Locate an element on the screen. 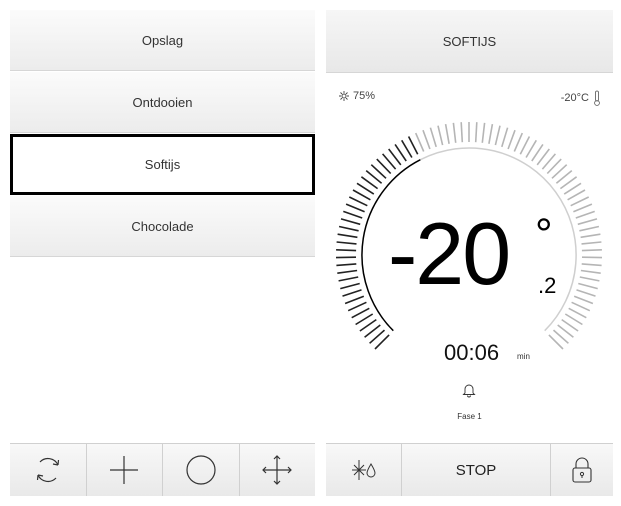 The image size is (621, 506). menu-item-label: Softijs is located at coordinates (162, 164).